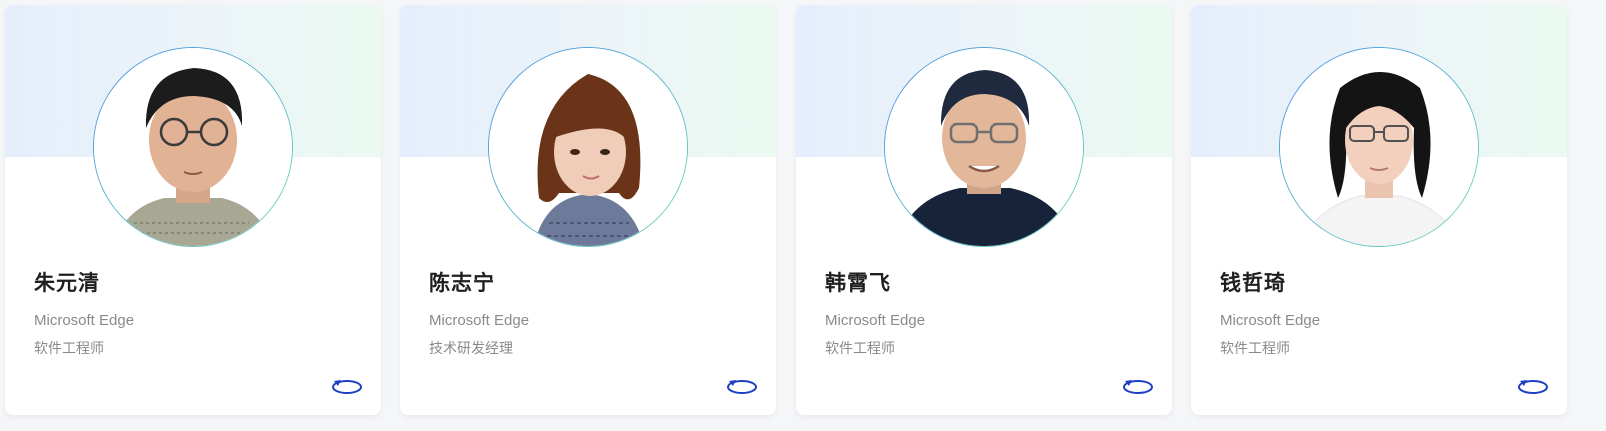  I want to click on member-role: 技术研发经理, so click(471, 349).